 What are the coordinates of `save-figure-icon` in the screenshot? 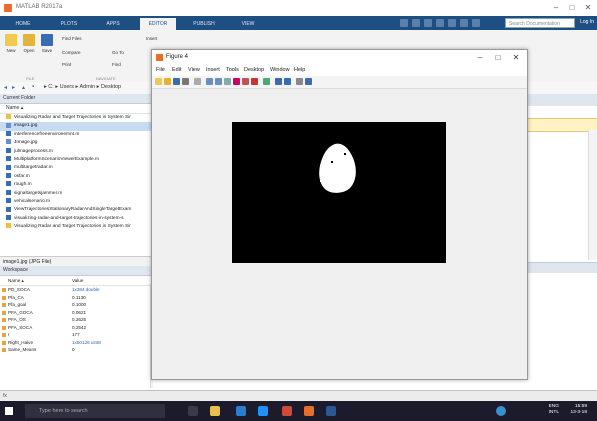 It's located at (176, 81).